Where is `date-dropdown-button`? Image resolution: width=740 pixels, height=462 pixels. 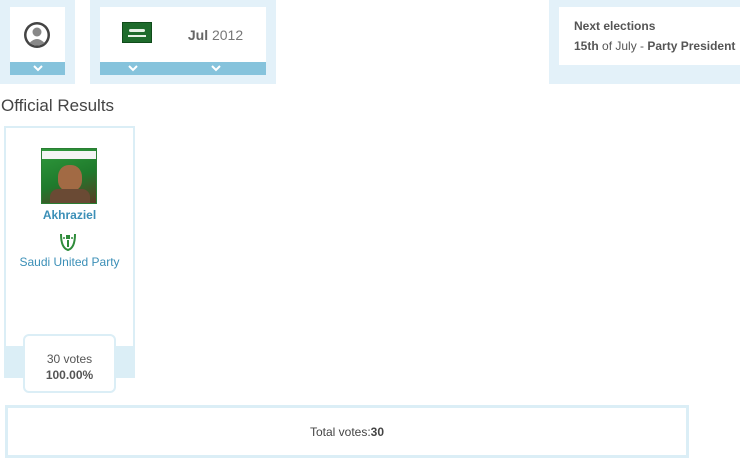
date-dropdown-button is located at coordinates (215, 68).